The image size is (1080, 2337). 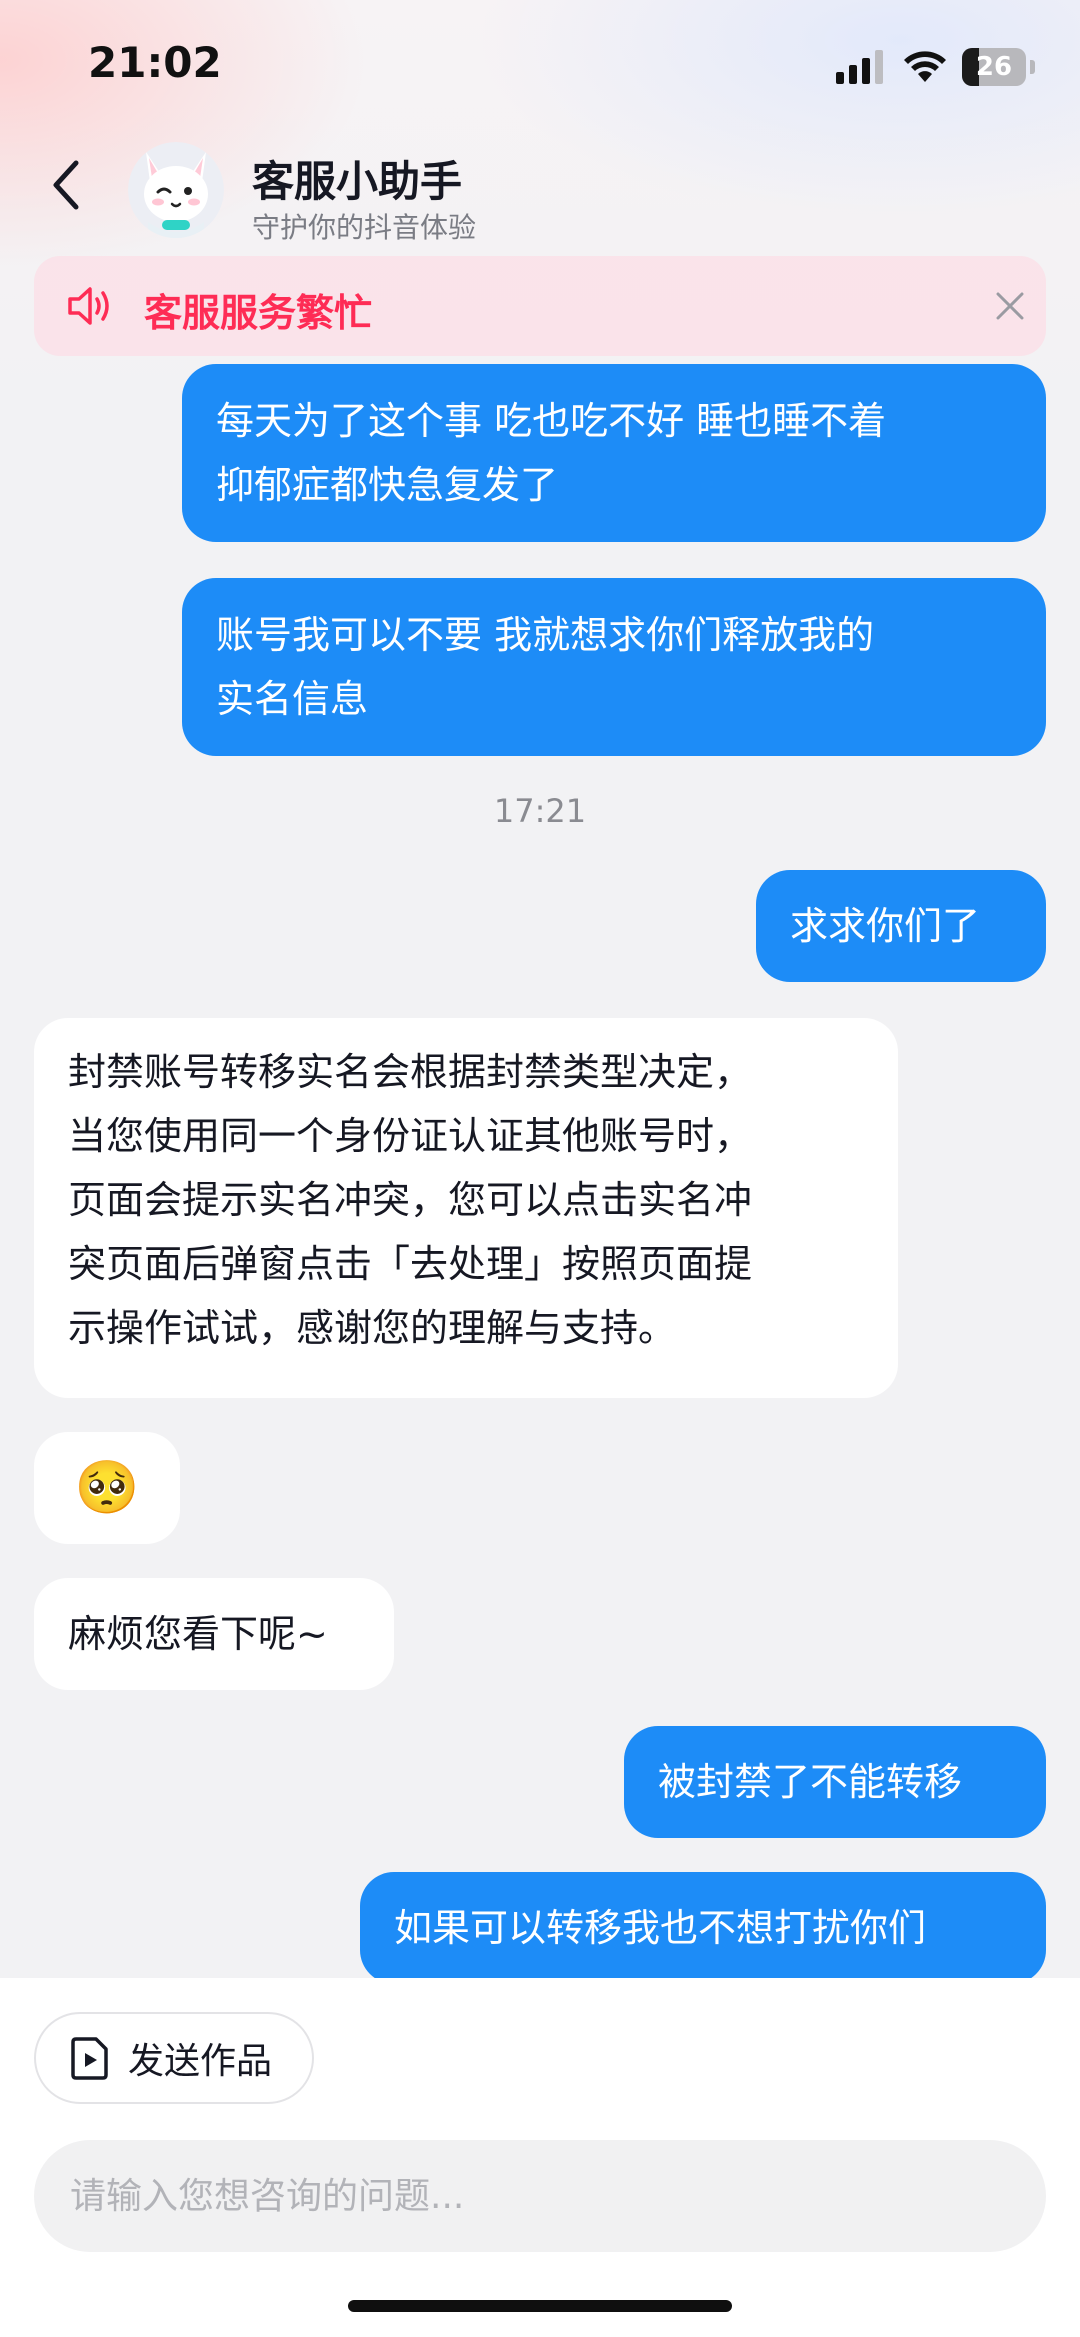 I want to click on question-input, so click(x=540, y=2196).